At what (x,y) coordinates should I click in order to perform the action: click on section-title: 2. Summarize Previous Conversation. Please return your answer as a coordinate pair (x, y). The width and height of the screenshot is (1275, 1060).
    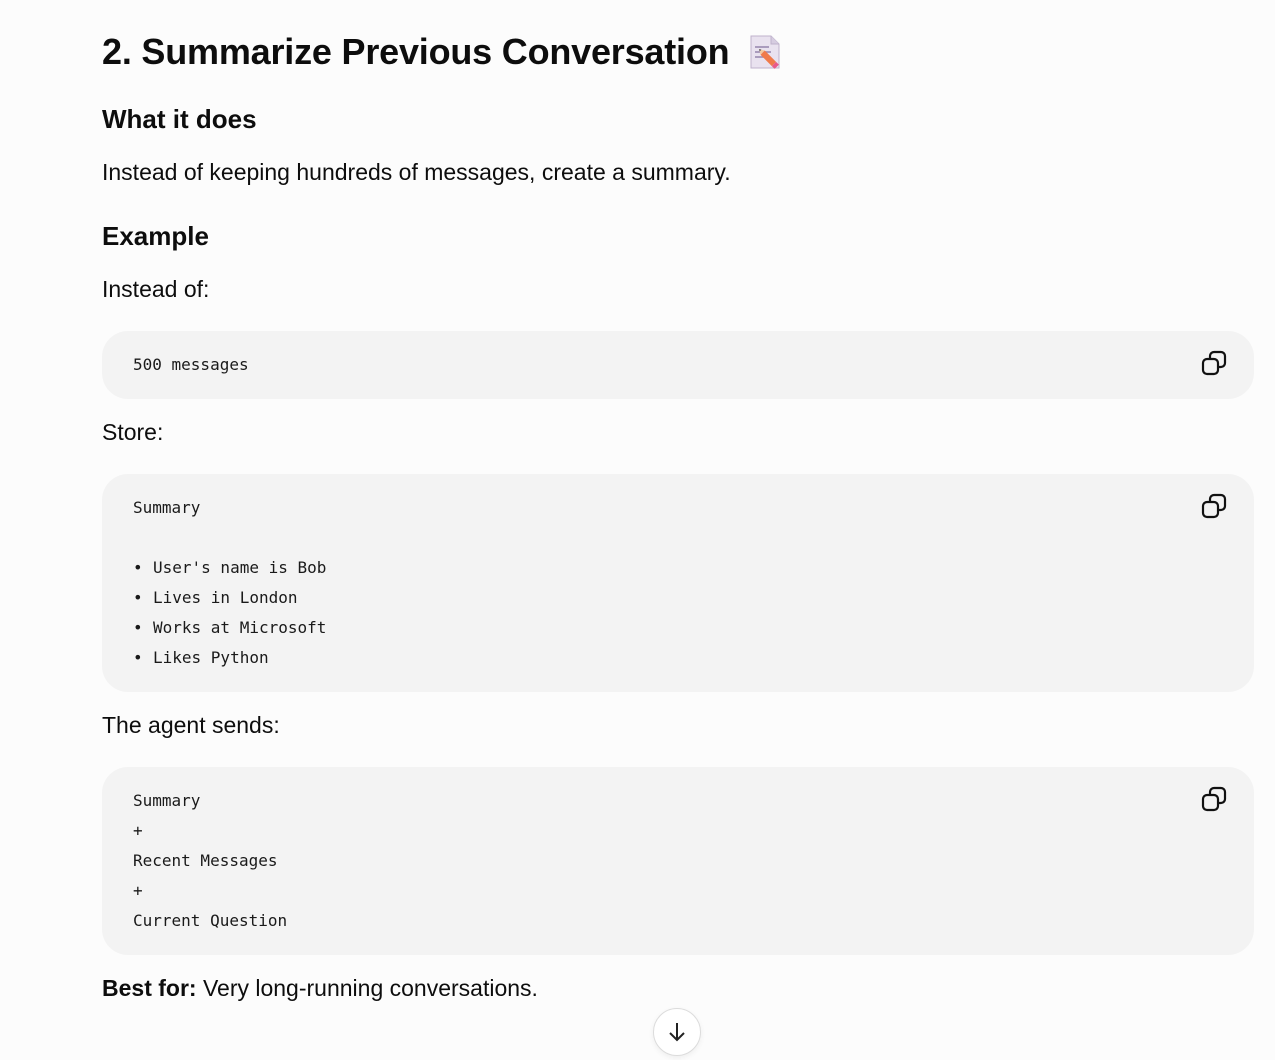
    Looking at the image, I should click on (441, 52).